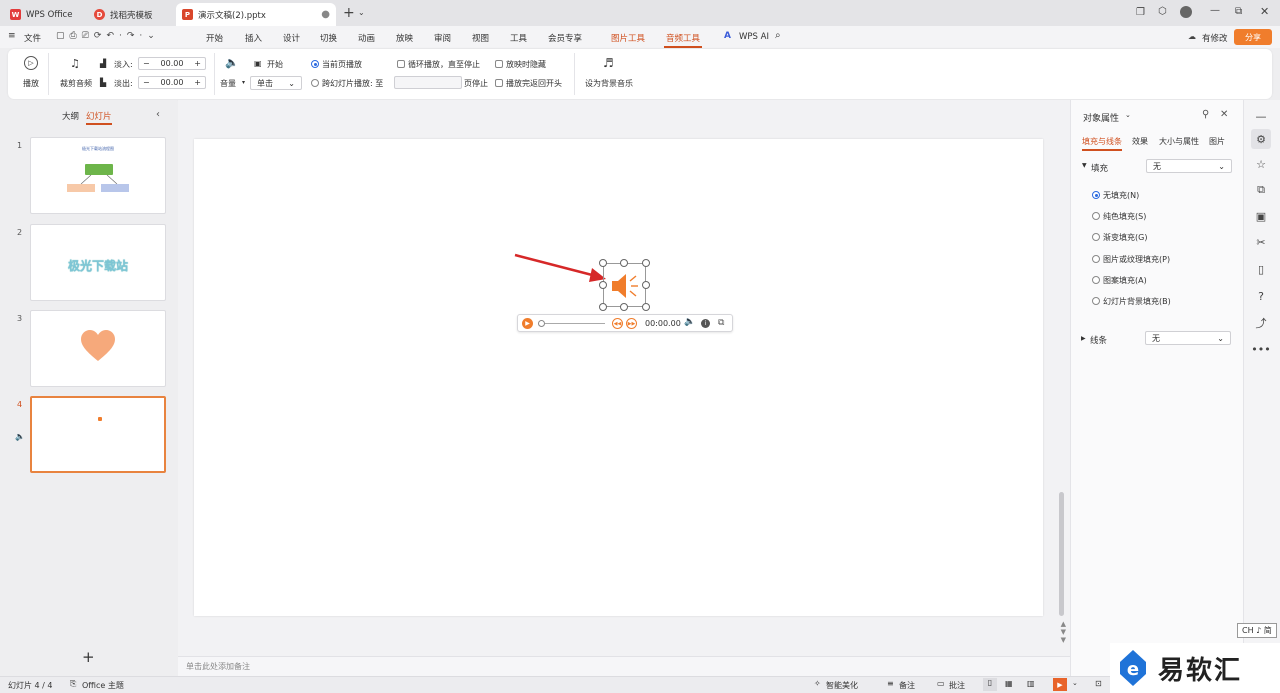 The width and height of the screenshot is (1280, 693). What do you see at coordinates (404, 38) in the screenshot?
I see `menu-slideshow: 放映` at bounding box center [404, 38].